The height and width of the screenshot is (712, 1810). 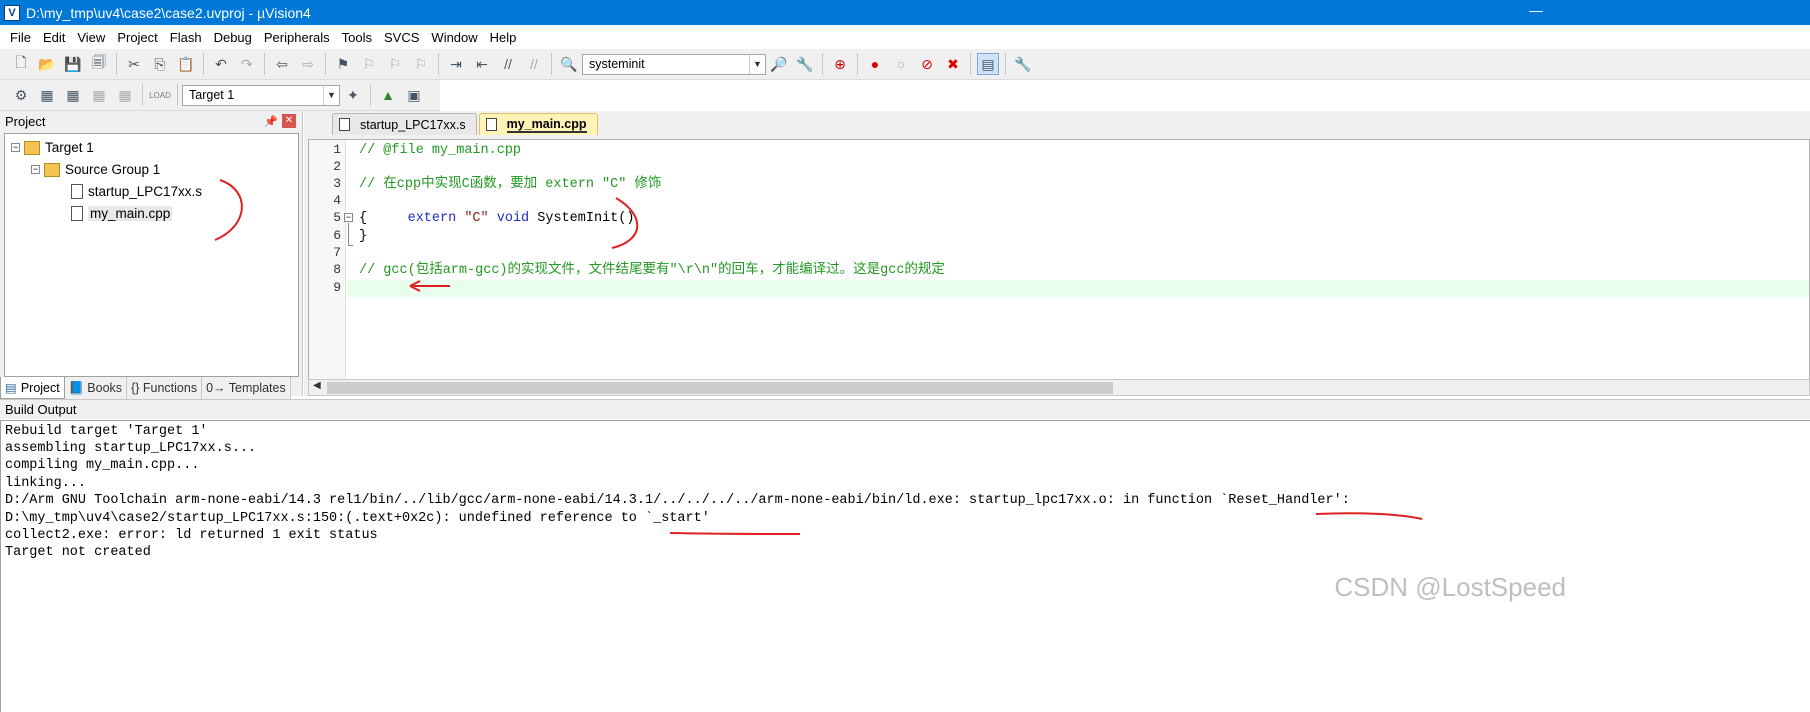 What do you see at coordinates (357, 37) in the screenshot?
I see `menu-tools: Tools` at bounding box center [357, 37].